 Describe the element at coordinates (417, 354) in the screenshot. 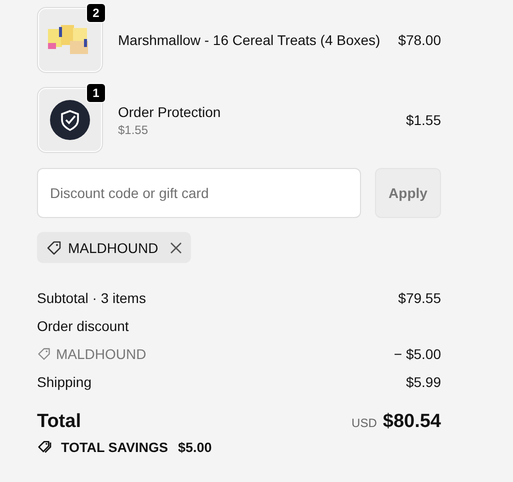

I see `discount-amount: − $5.00` at that location.